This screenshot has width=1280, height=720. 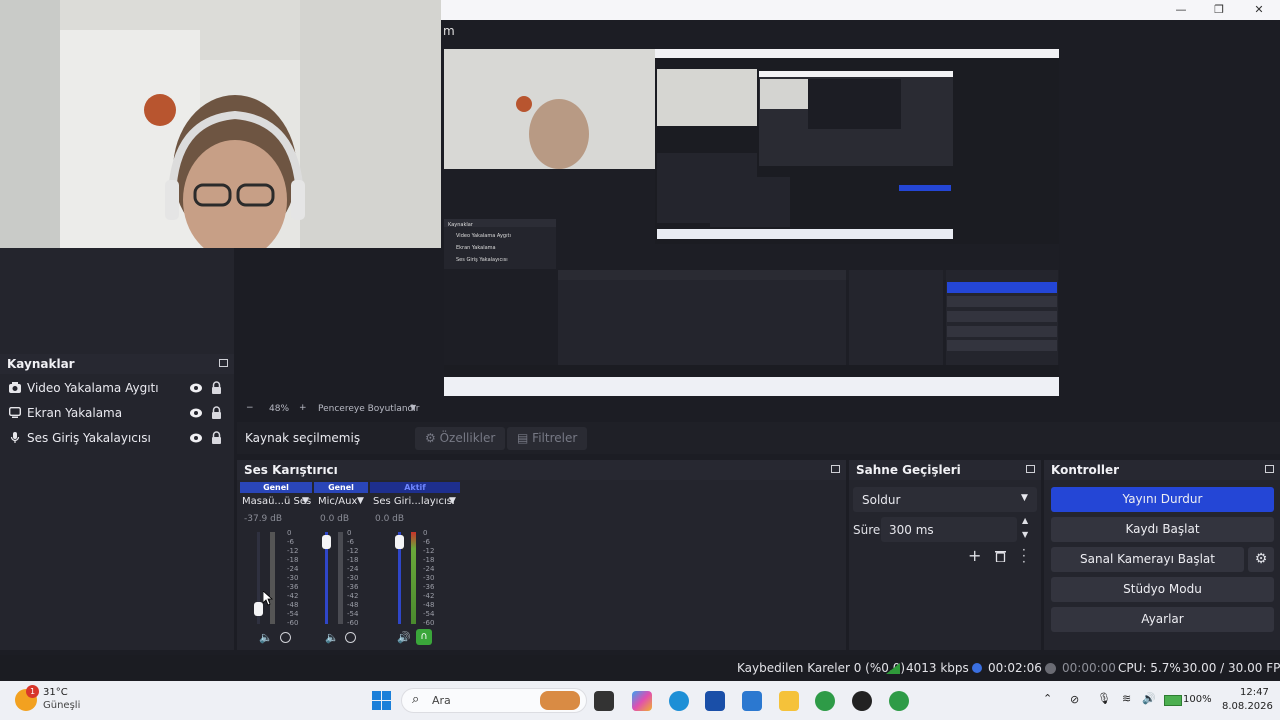 What do you see at coordinates (1181, 10) in the screenshot?
I see `minimize-button: —` at bounding box center [1181, 10].